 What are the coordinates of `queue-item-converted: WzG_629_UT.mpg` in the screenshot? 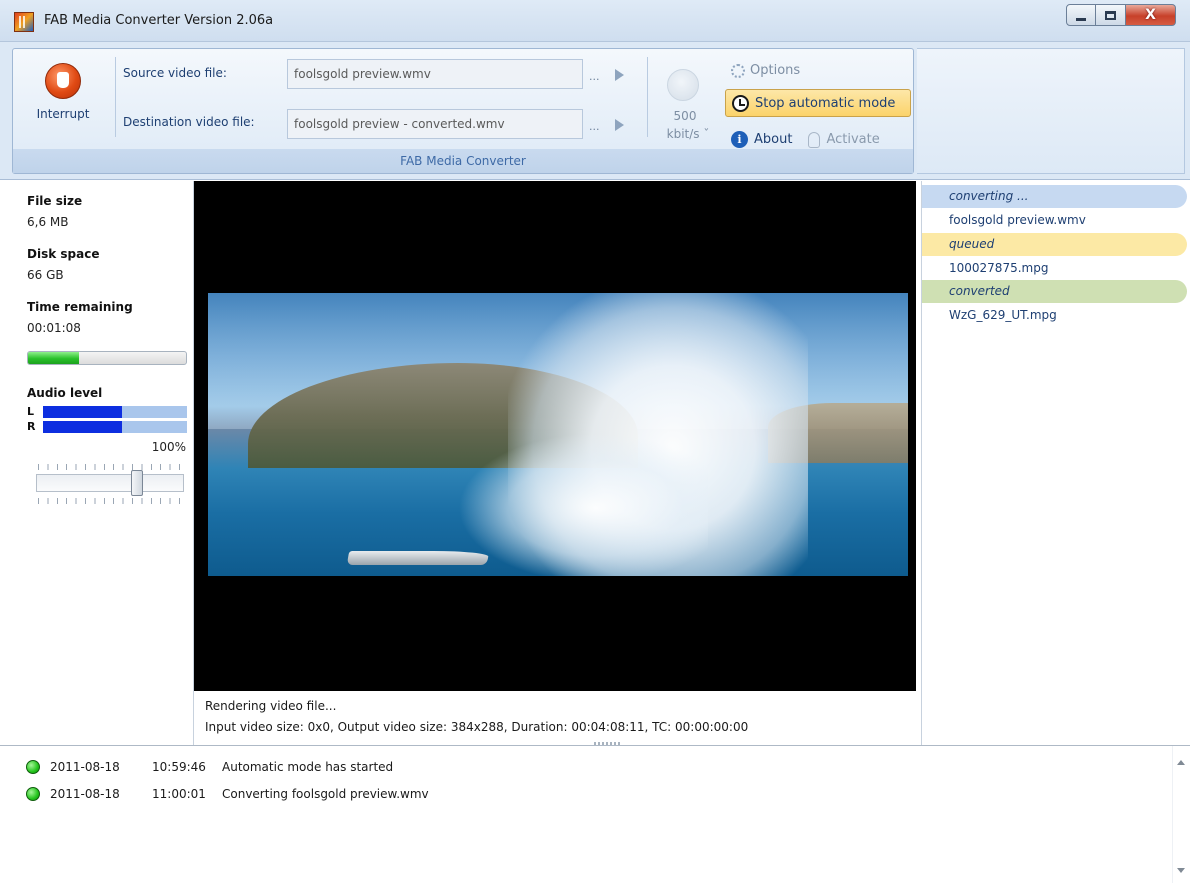 It's located at (1003, 315).